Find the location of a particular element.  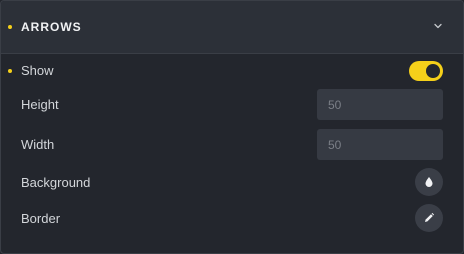

pencil-icon is located at coordinates (430, 217).